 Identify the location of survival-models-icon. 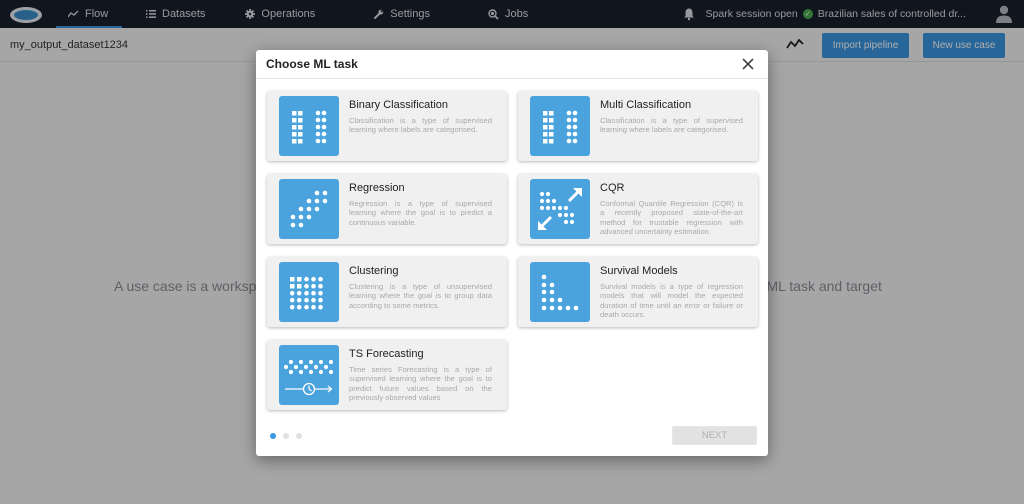
(560, 292).